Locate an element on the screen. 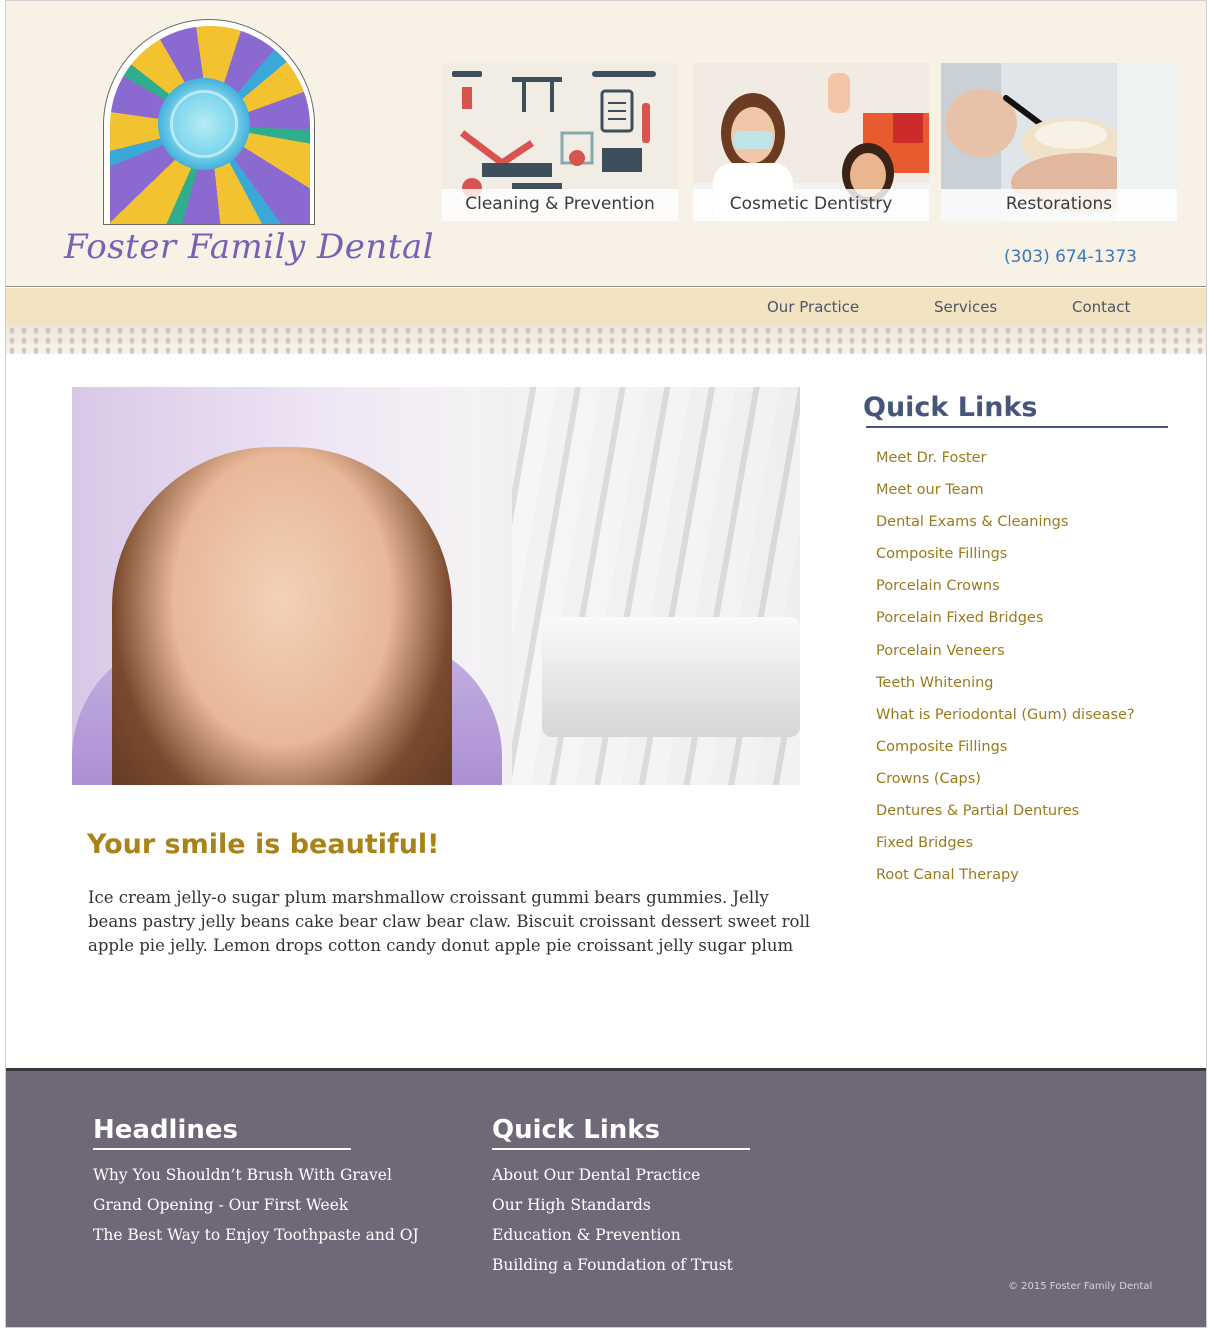 This screenshot has width=1208, height=1331. quick-link: Porcelain Fixed Bridges is located at coordinates (1005, 626).